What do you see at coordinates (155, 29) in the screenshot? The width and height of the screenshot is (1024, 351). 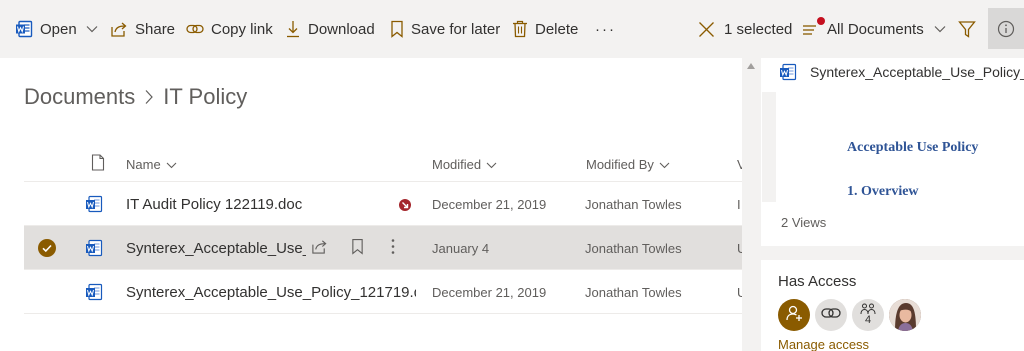 I see `share-label: Share` at bounding box center [155, 29].